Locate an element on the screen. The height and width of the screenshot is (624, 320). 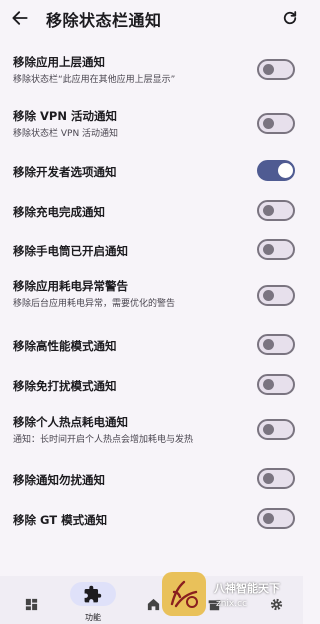
setting-row-gt-mode: 移除 GT 模式通知 is located at coordinates (151, 519).